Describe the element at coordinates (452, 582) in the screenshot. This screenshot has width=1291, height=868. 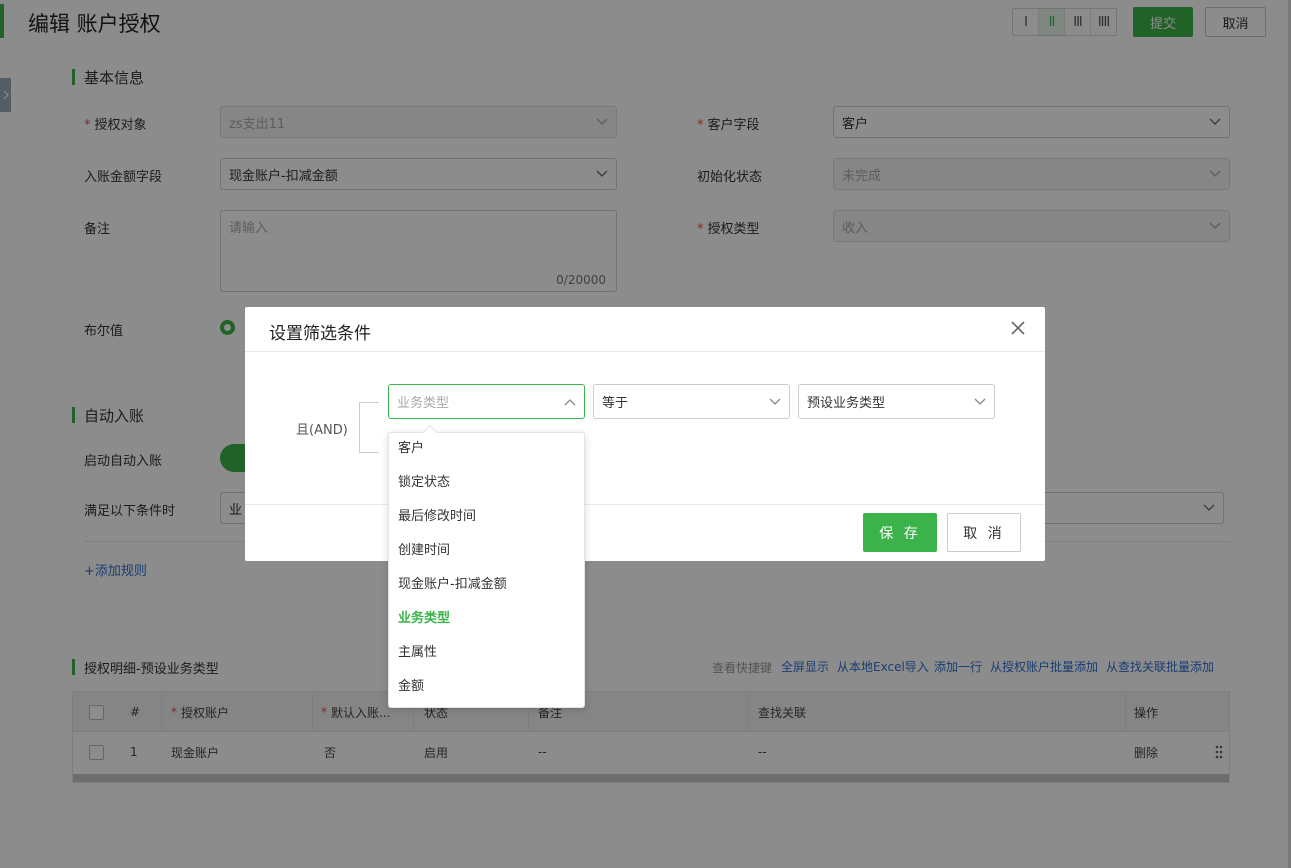
I see `dropdown-option: 现金账户-扣减金额` at that location.